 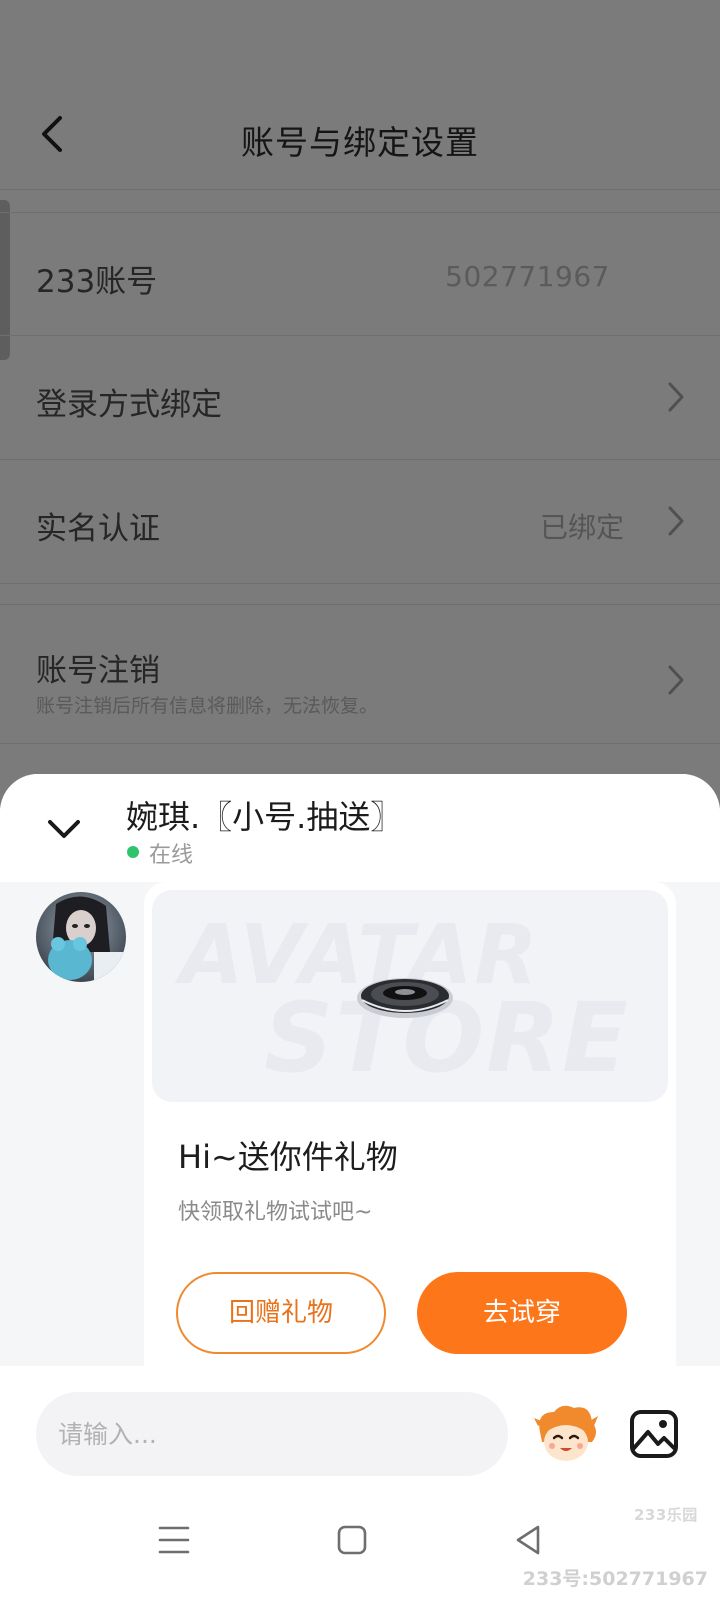 What do you see at coordinates (264, 817) in the screenshot?
I see `contact-name: 婉琪.〖小号.抽送〗` at bounding box center [264, 817].